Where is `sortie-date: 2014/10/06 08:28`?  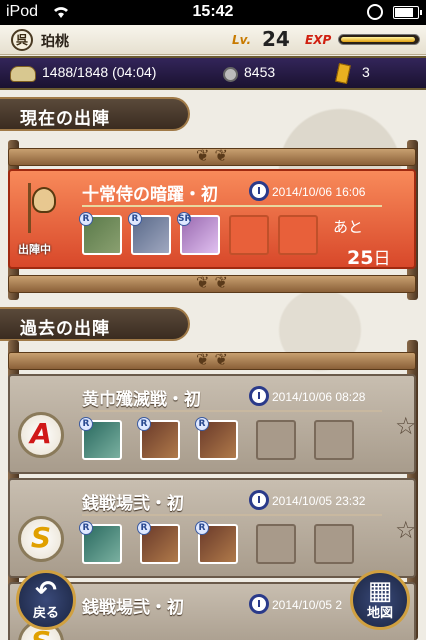 sortie-date: 2014/10/06 08:28 is located at coordinates (319, 397).